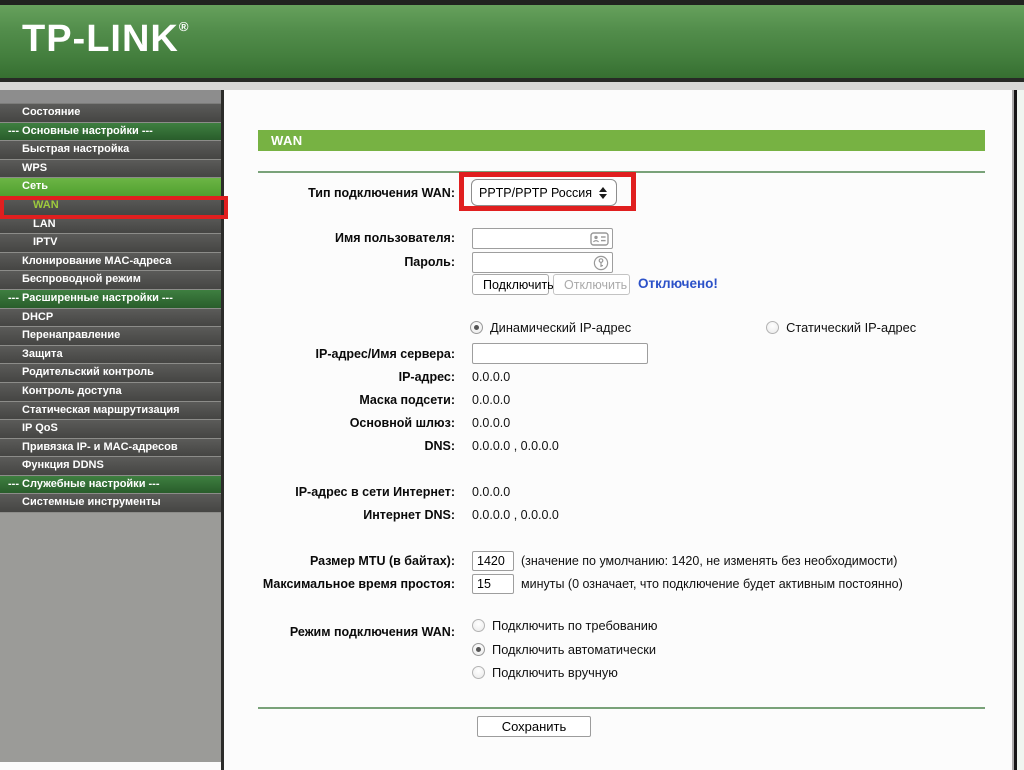 The image size is (1024, 770). Describe the element at coordinates (38, 316) in the screenshot. I see `sidebar-item-label: DHCP` at that location.